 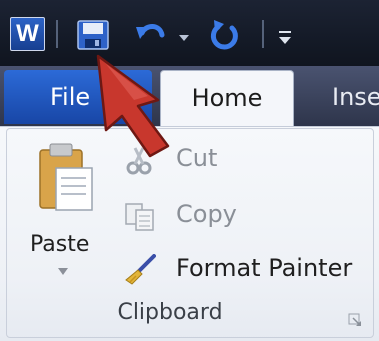 I want to click on undo-dropdown-arrow, so click(x=184, y=35).